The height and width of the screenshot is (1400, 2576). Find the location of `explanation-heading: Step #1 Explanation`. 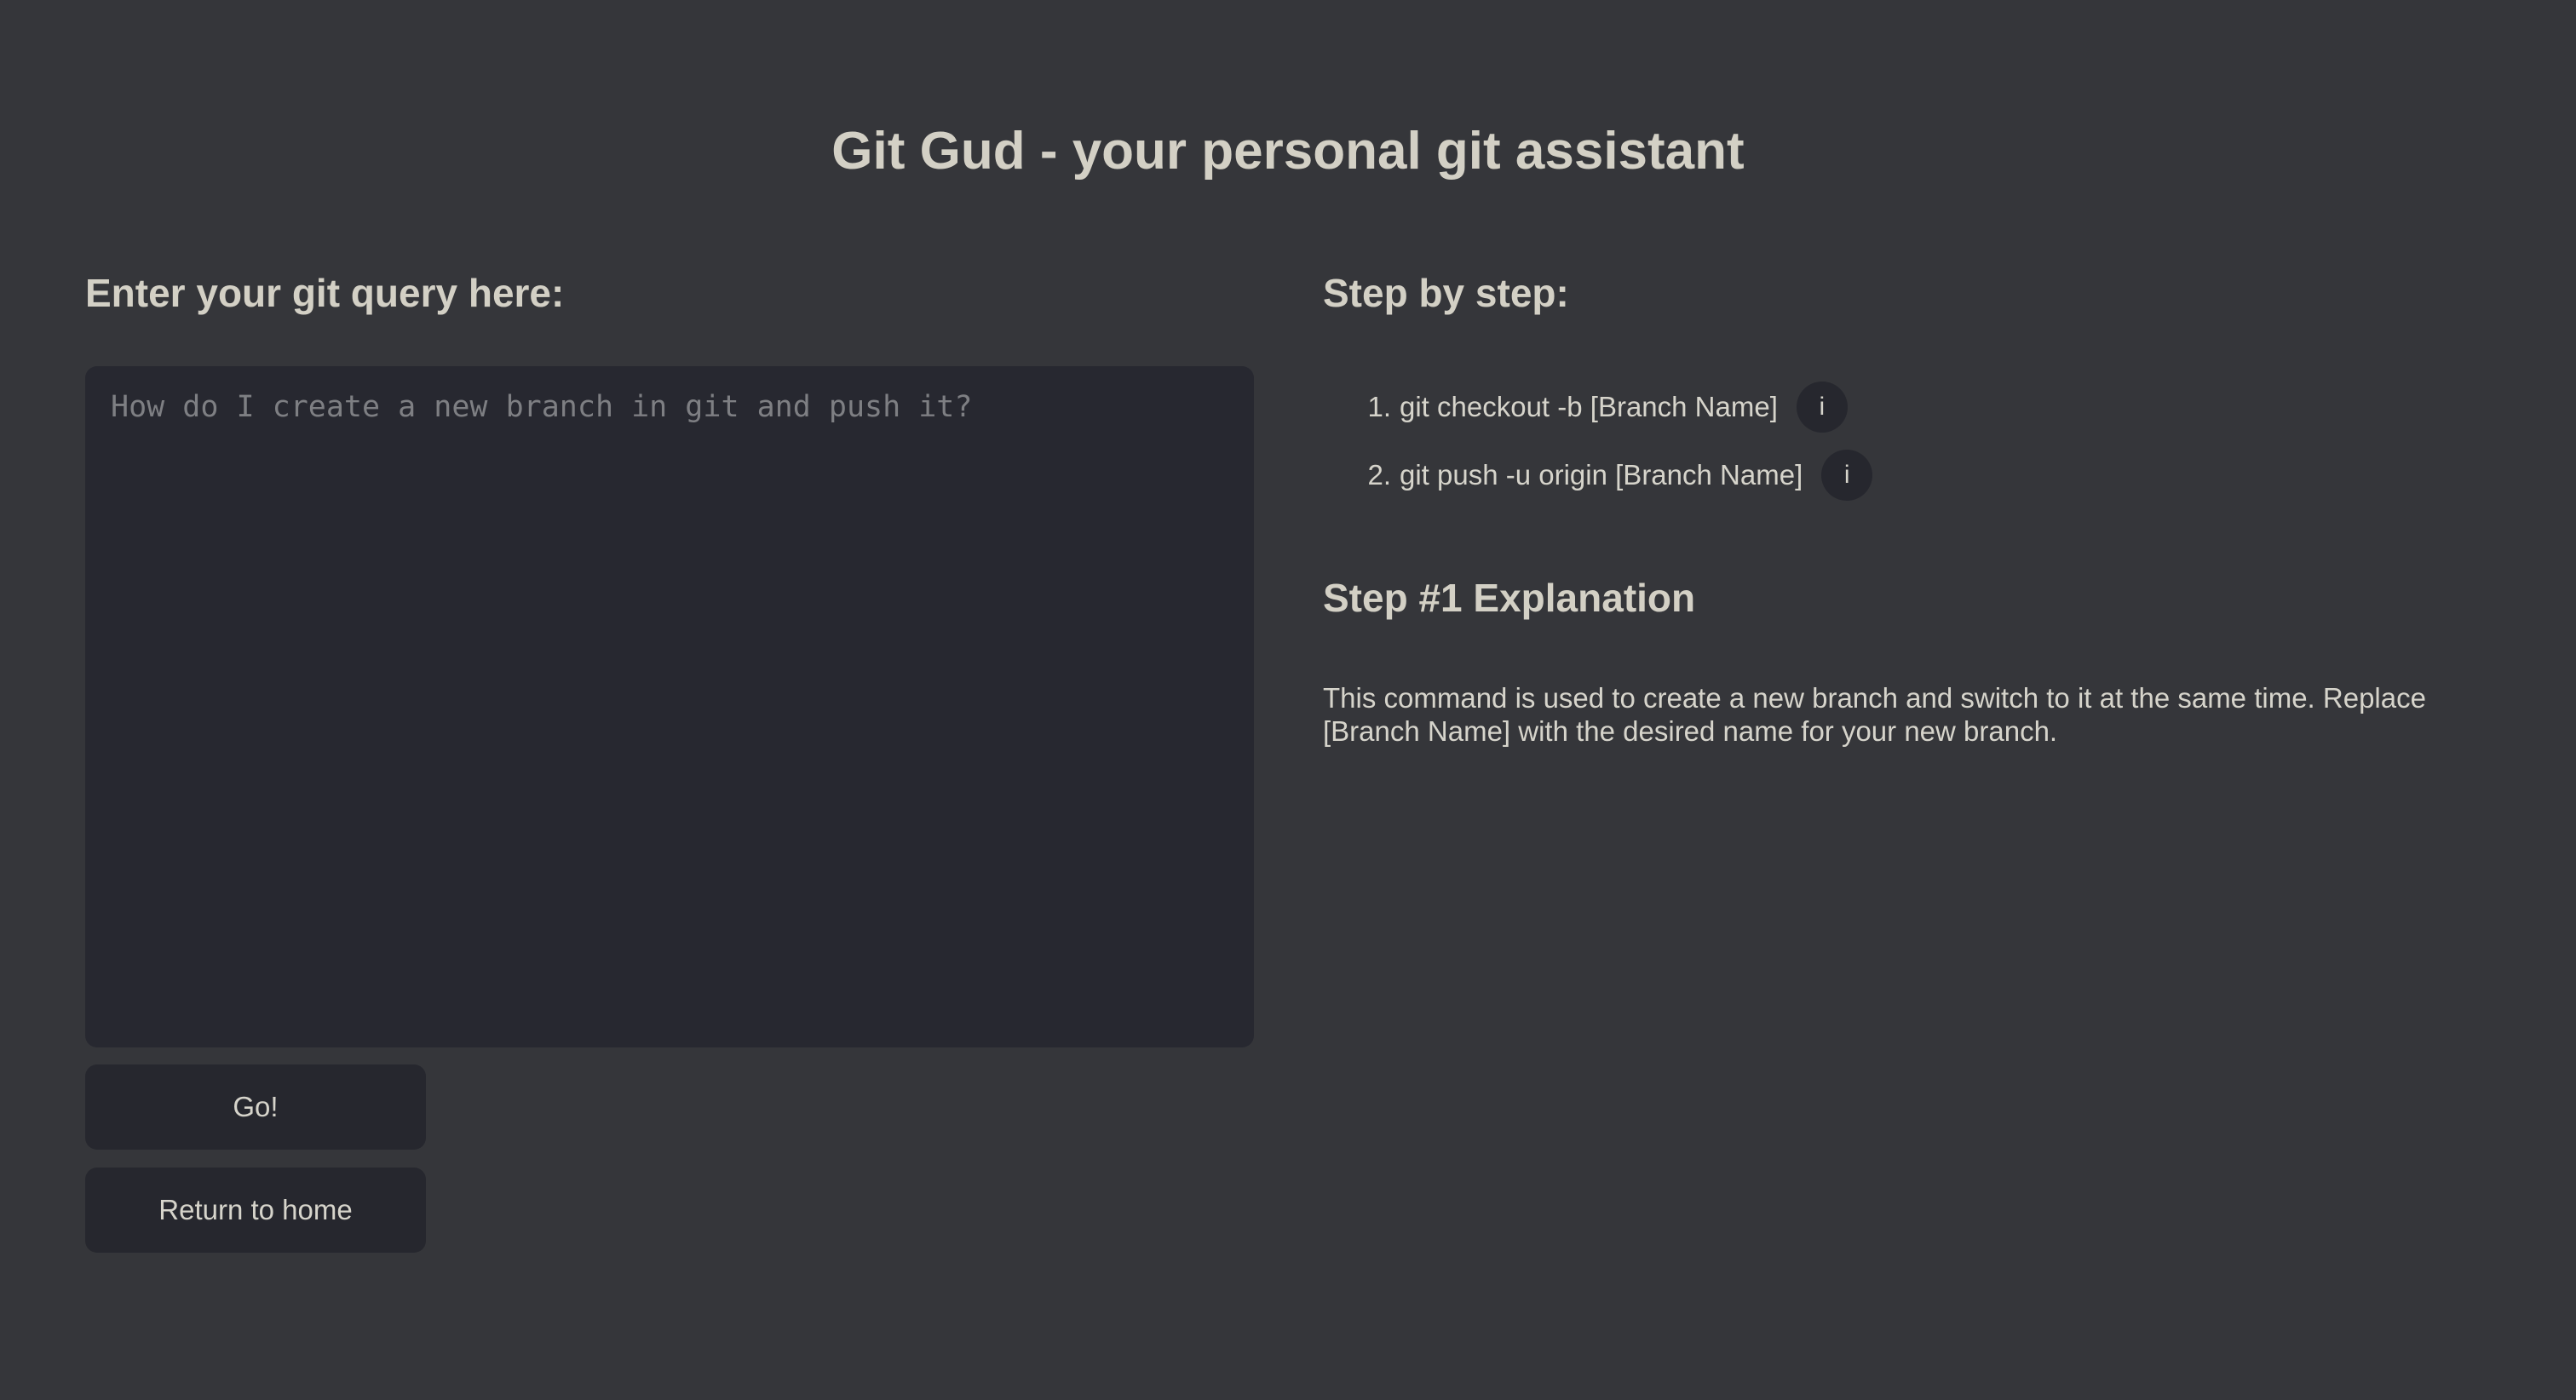

explanation-heading: Step #1 Explanation is located at coordinates (1510, 598).